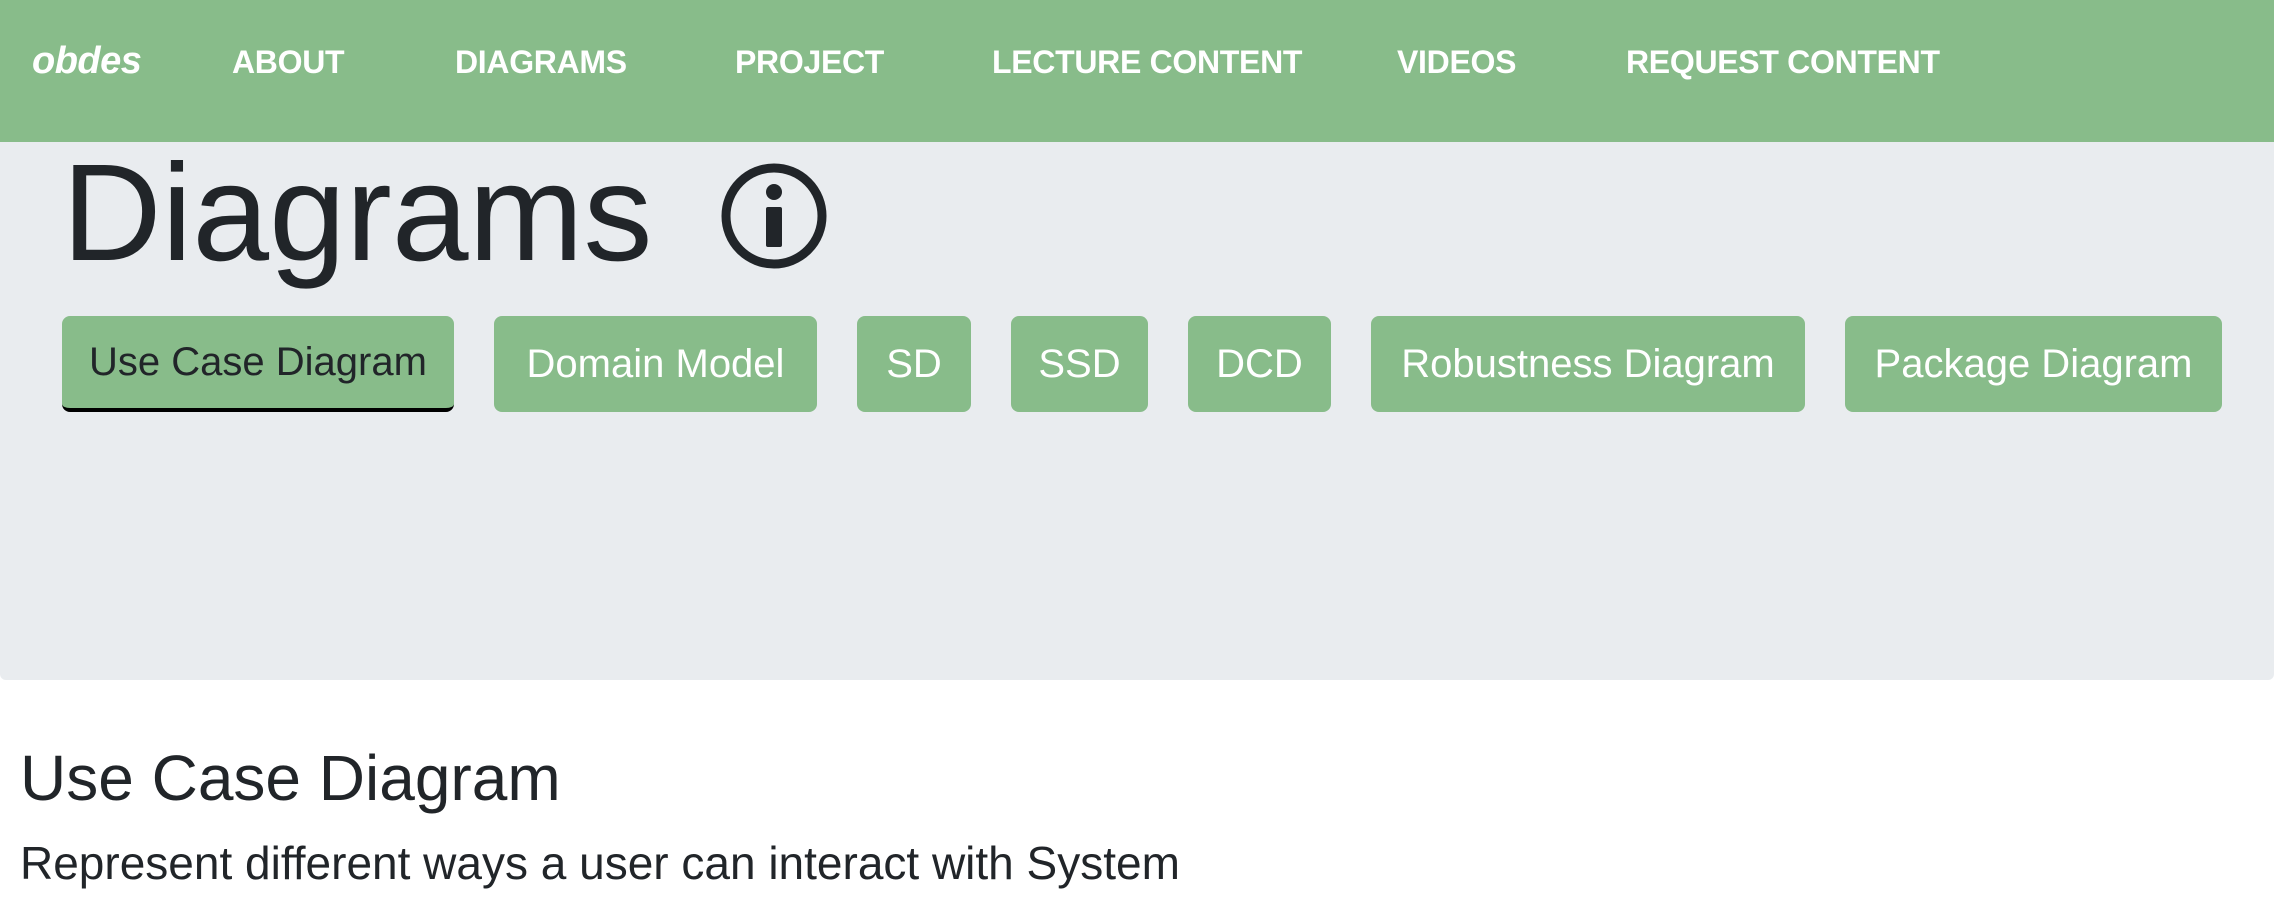 The image size is (2274, 916). I want to click on nav-link-lecture-content: LECTURE CONTENT, so click(1147, 62).